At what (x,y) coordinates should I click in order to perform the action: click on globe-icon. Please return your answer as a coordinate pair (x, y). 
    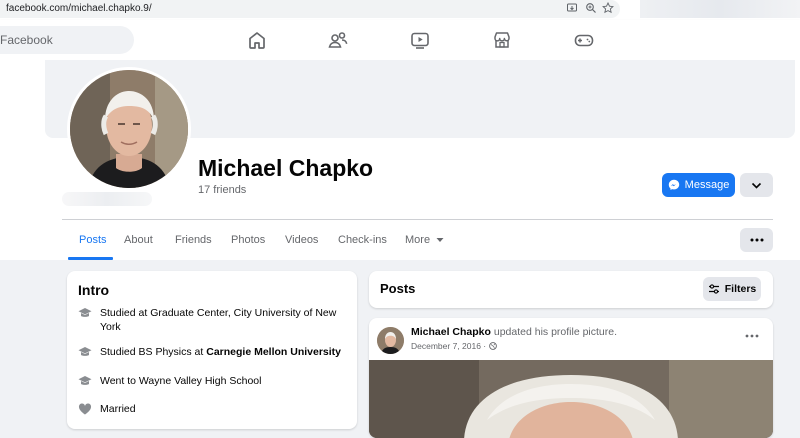
    Looking at the image, I should click on (492, 346).